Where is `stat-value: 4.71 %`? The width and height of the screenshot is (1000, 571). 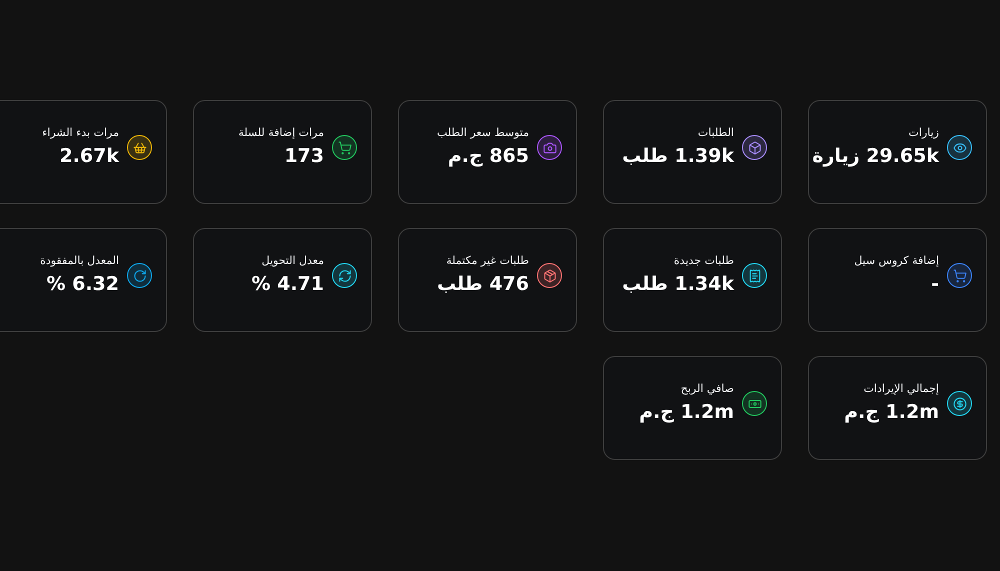 stat-value: 4.71 % is located at coordinates (287, 284).